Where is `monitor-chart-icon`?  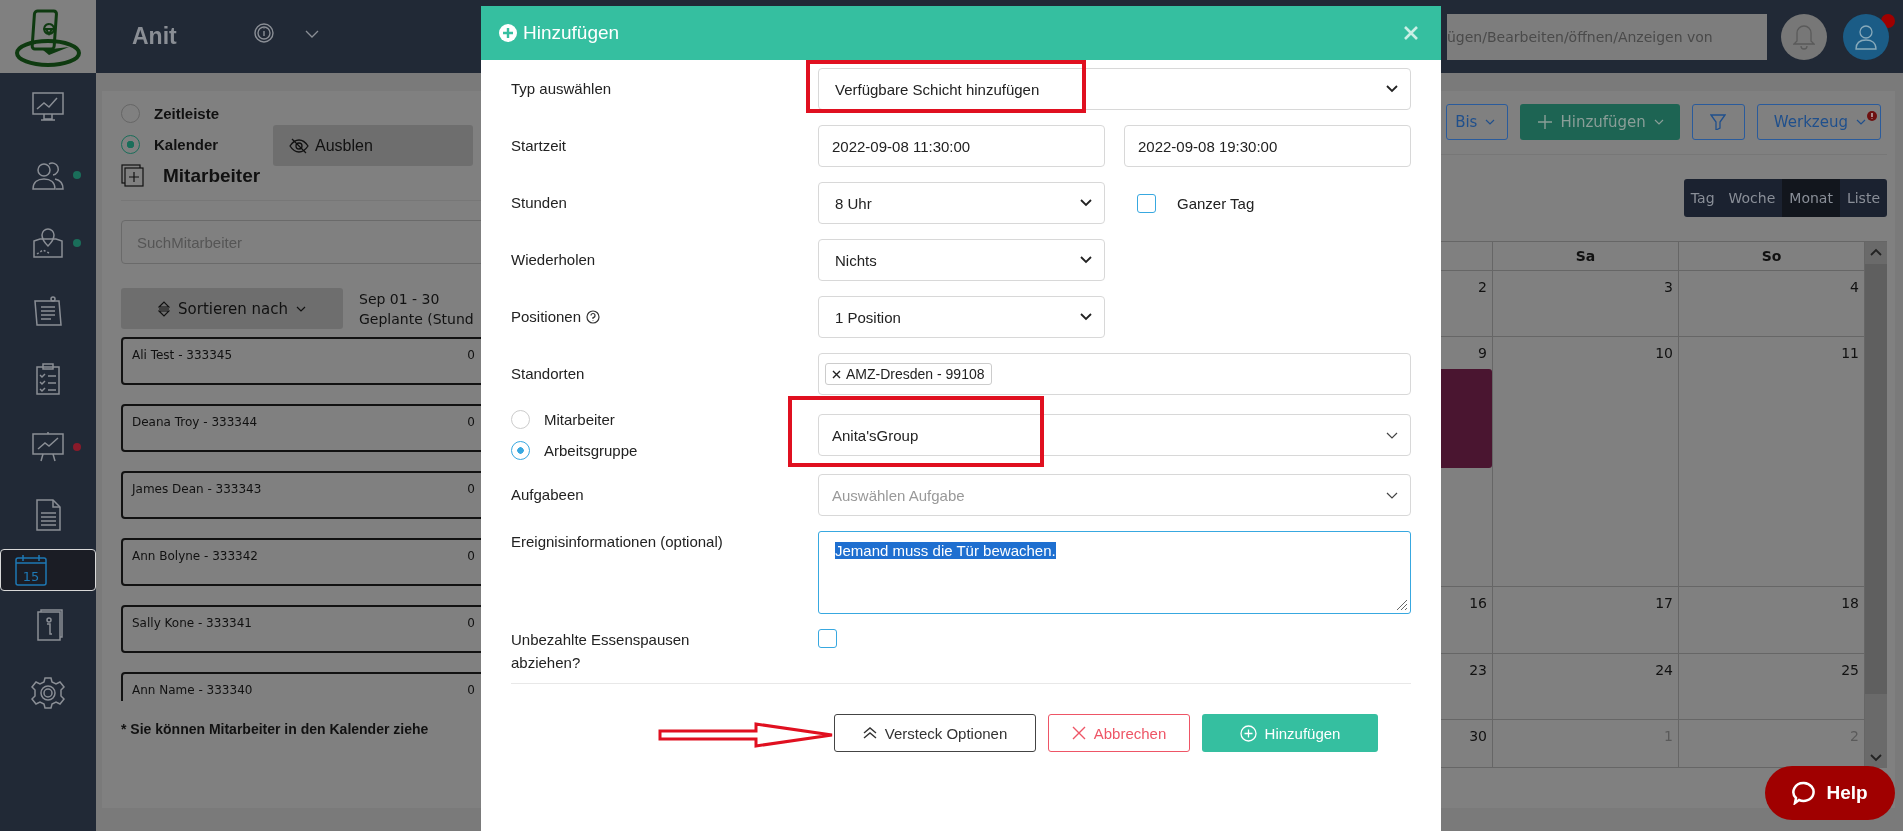 monitor-chart-icon is located at coordinates (48, 107).